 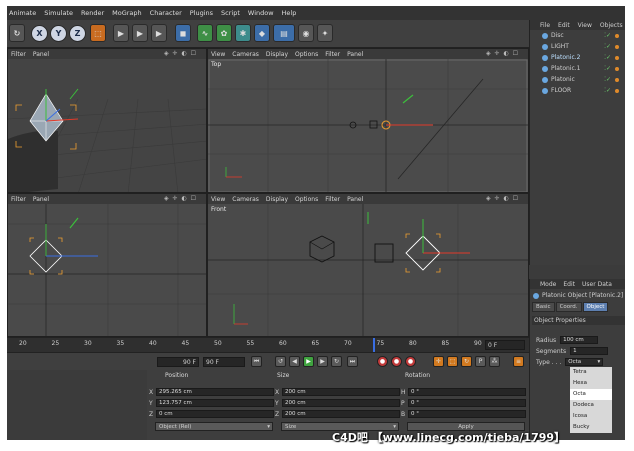 I want to click on current-frame-field: 90 F, so click(x=178, y=362).